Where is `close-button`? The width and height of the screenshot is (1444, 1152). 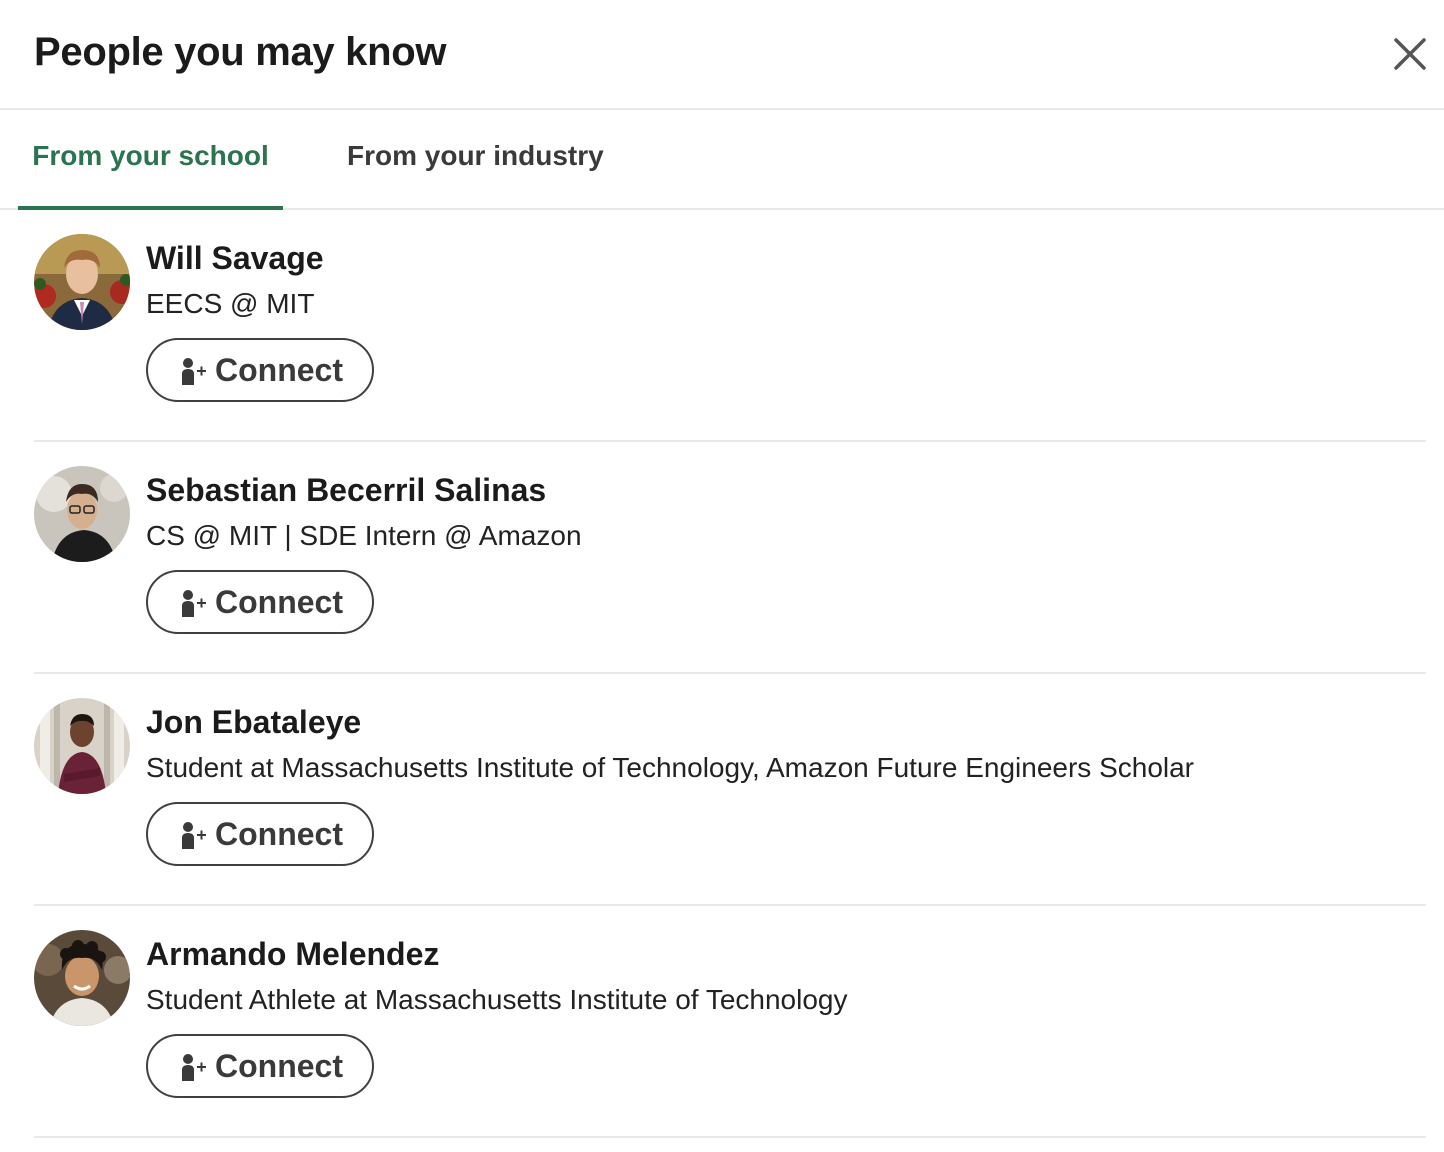 close-button is located at coordinates (1410, 54).